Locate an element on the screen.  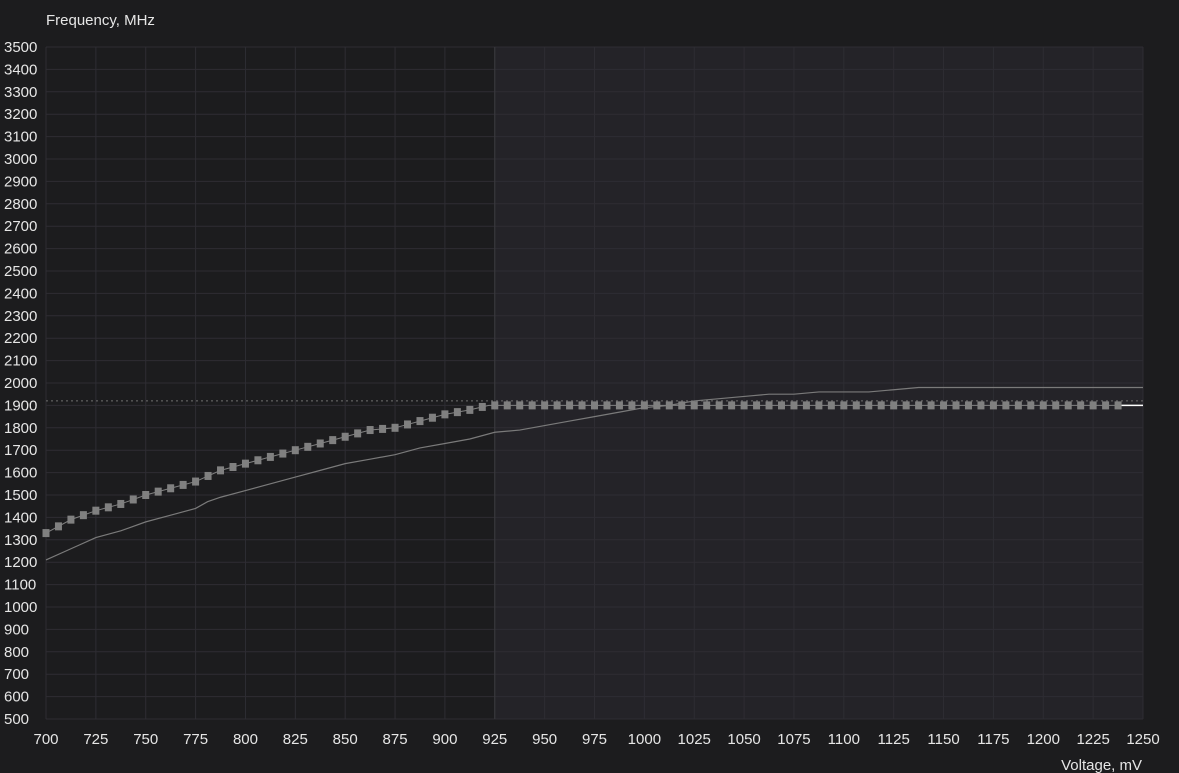
x-tick-label: 725 is located at coordinates (95, 739).